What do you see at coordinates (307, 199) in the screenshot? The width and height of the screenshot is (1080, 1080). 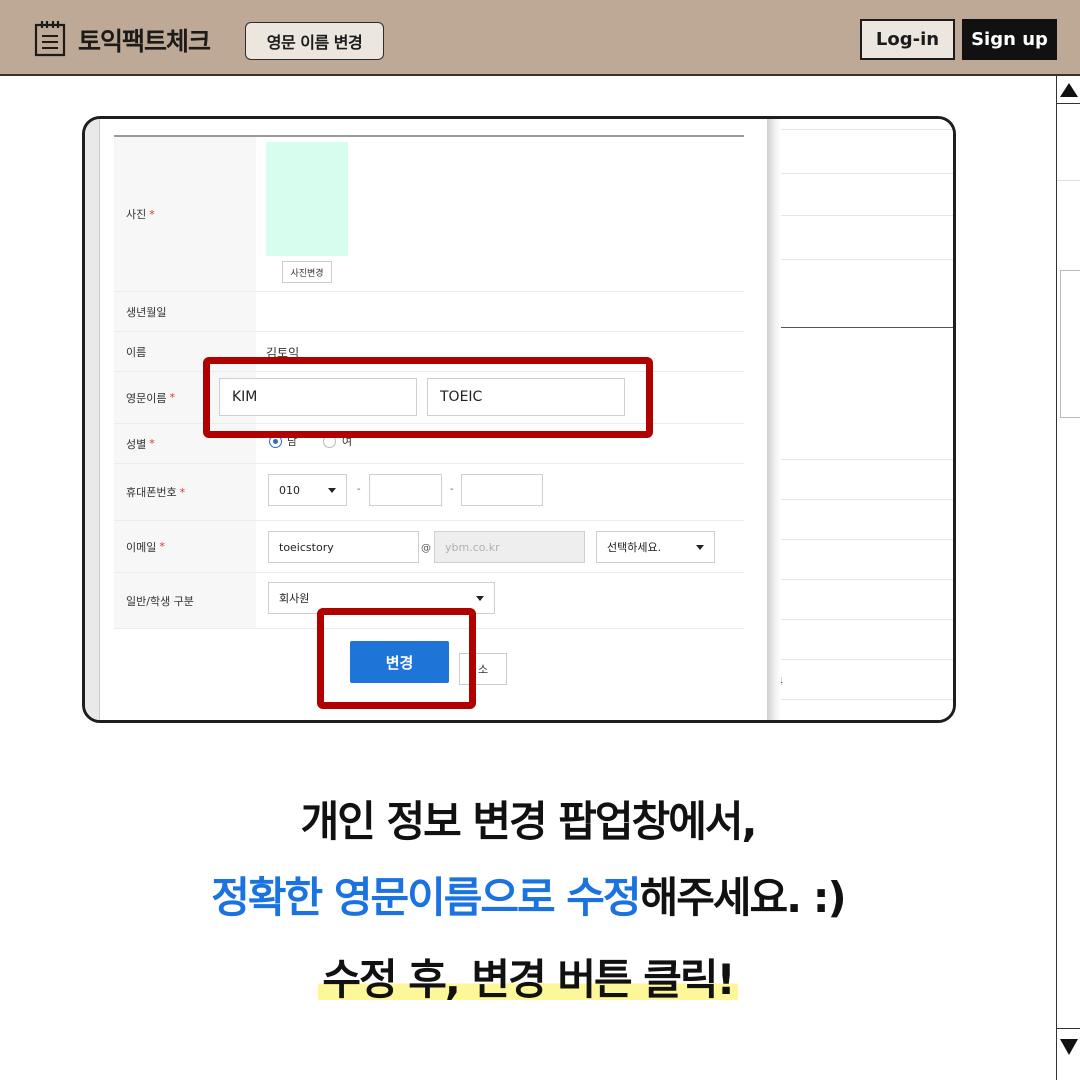 I see `profile-photo` at bounding box center [307, 199].